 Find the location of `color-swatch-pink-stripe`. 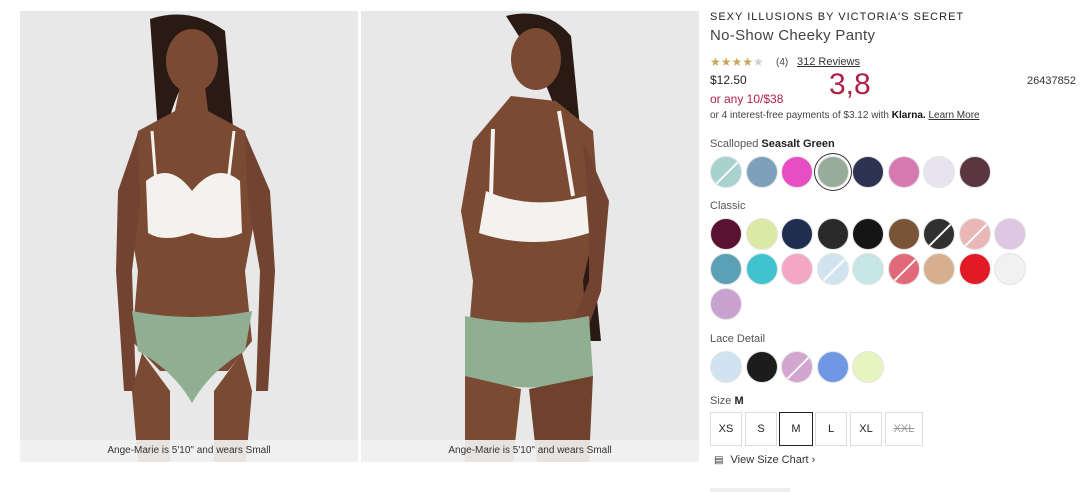

color-swatch-pink-stripe is located at coordinates (797, 269).